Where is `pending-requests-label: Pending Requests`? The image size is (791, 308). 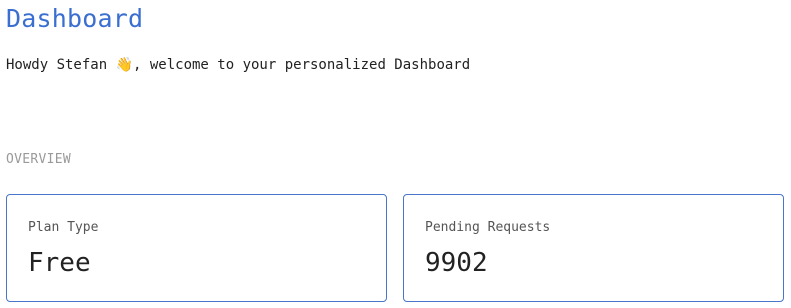
pending-requests-label: Pending Requests is located at coordinates (488, 227).